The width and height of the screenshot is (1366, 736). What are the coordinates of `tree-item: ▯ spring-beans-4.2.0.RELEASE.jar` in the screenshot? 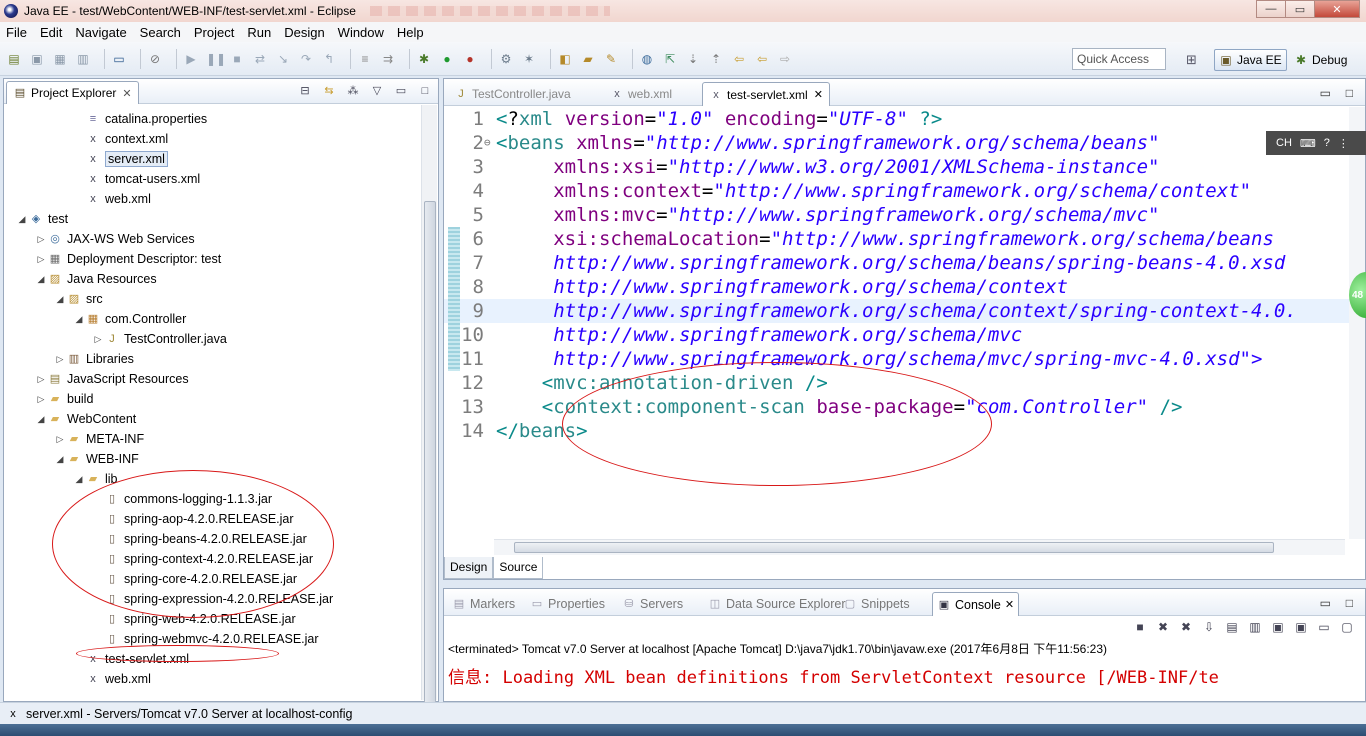 It's located at (199, 539).